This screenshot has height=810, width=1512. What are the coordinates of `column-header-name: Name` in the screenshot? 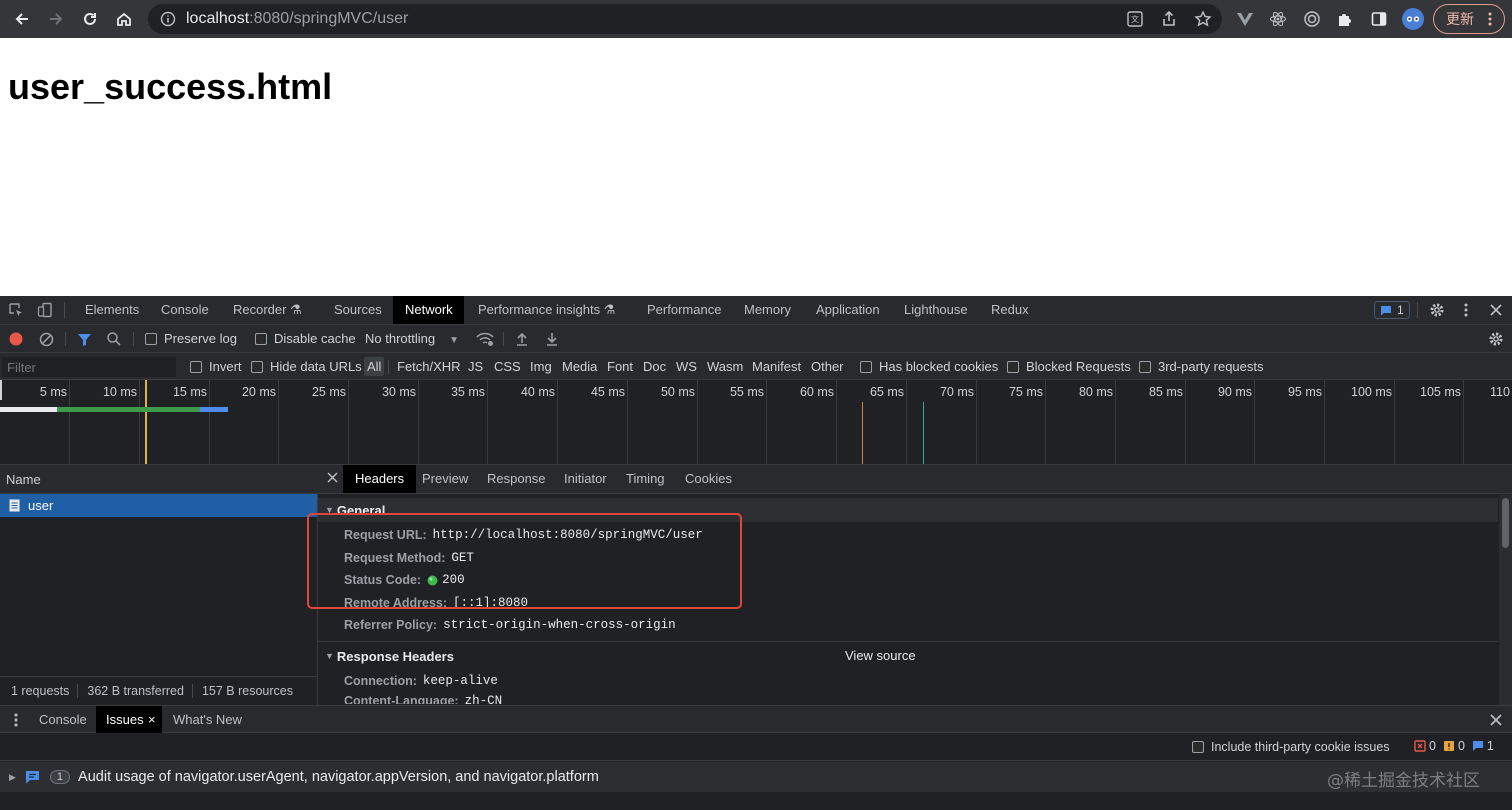 It's located at (159, 479).